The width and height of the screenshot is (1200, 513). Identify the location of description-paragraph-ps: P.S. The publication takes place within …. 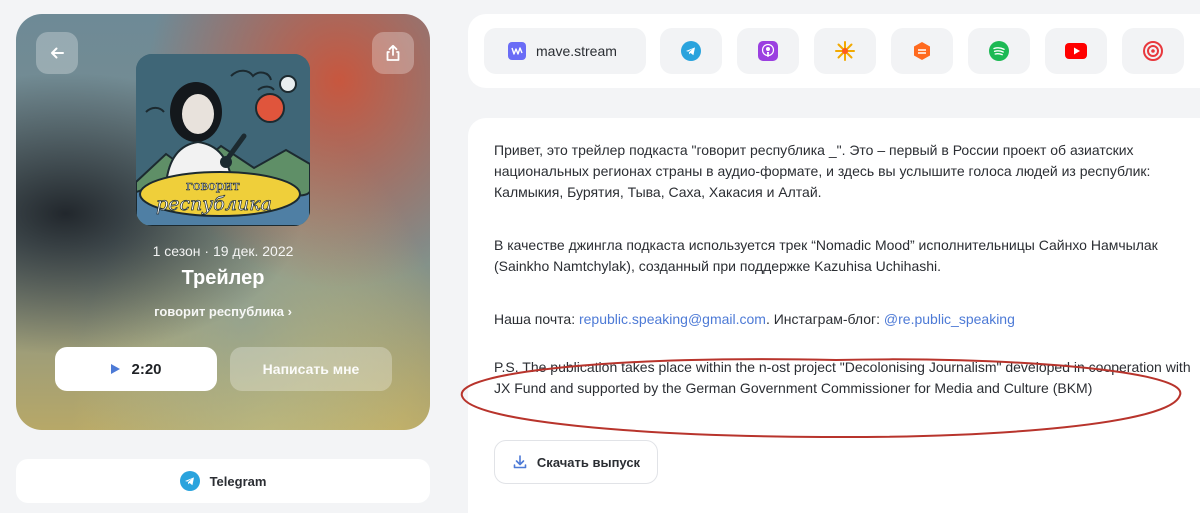
(842, 377).